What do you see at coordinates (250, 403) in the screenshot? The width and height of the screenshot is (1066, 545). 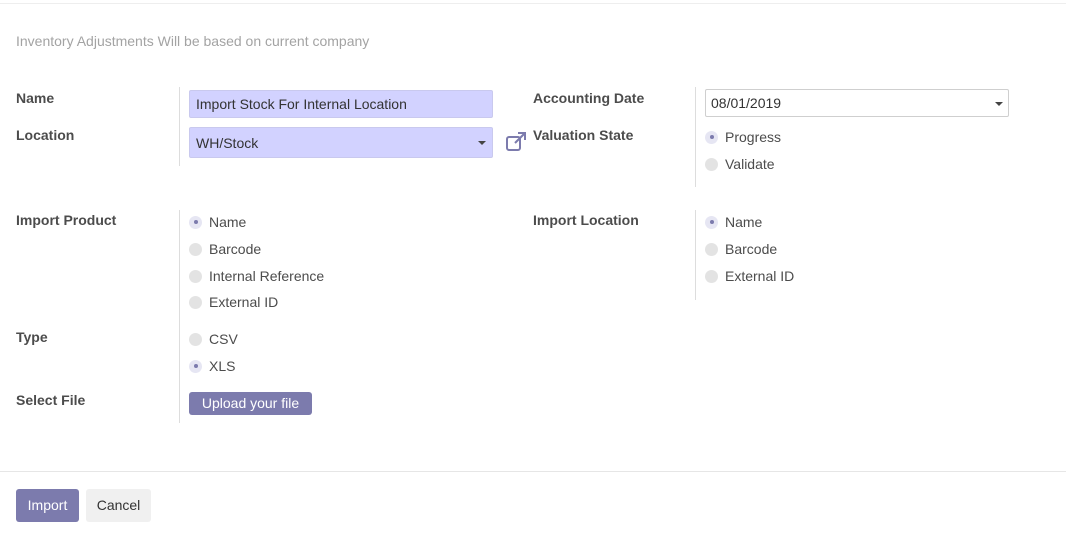 I see `upload-file-button: Upload your file` at bounding box center [250, 403].